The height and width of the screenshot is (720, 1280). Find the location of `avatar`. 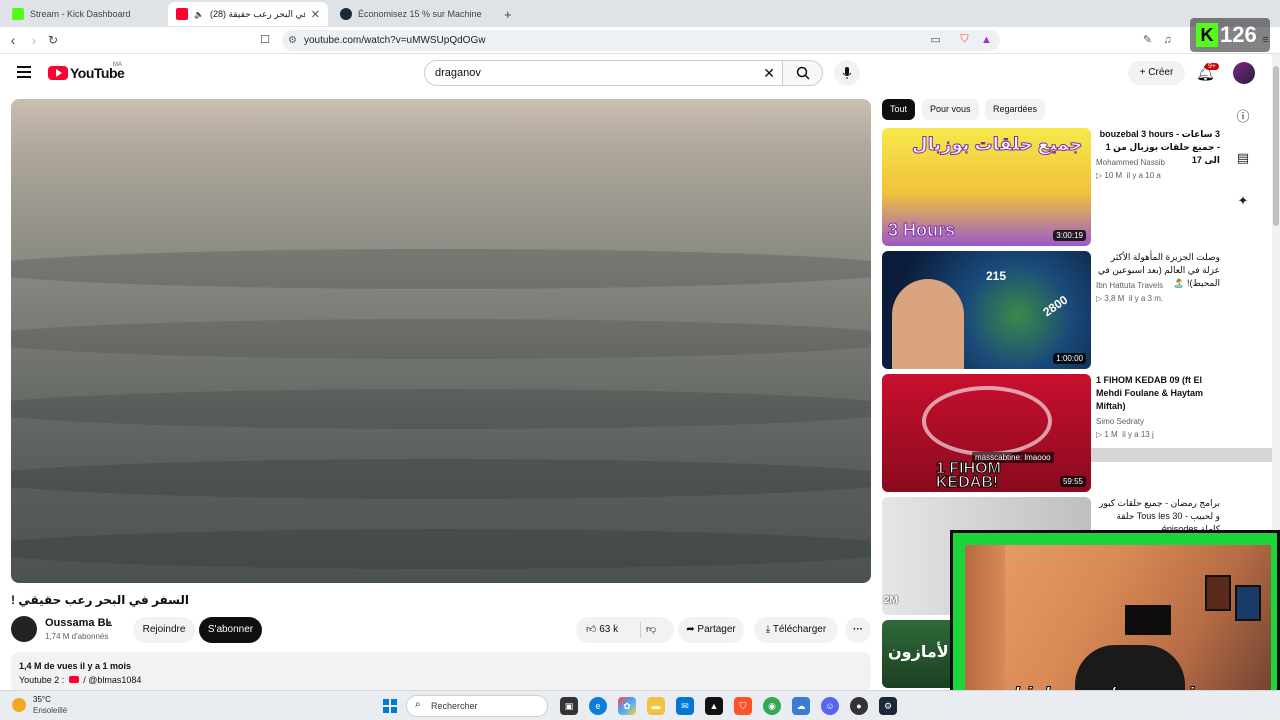

avatar is located at coordinates (1244, 73).